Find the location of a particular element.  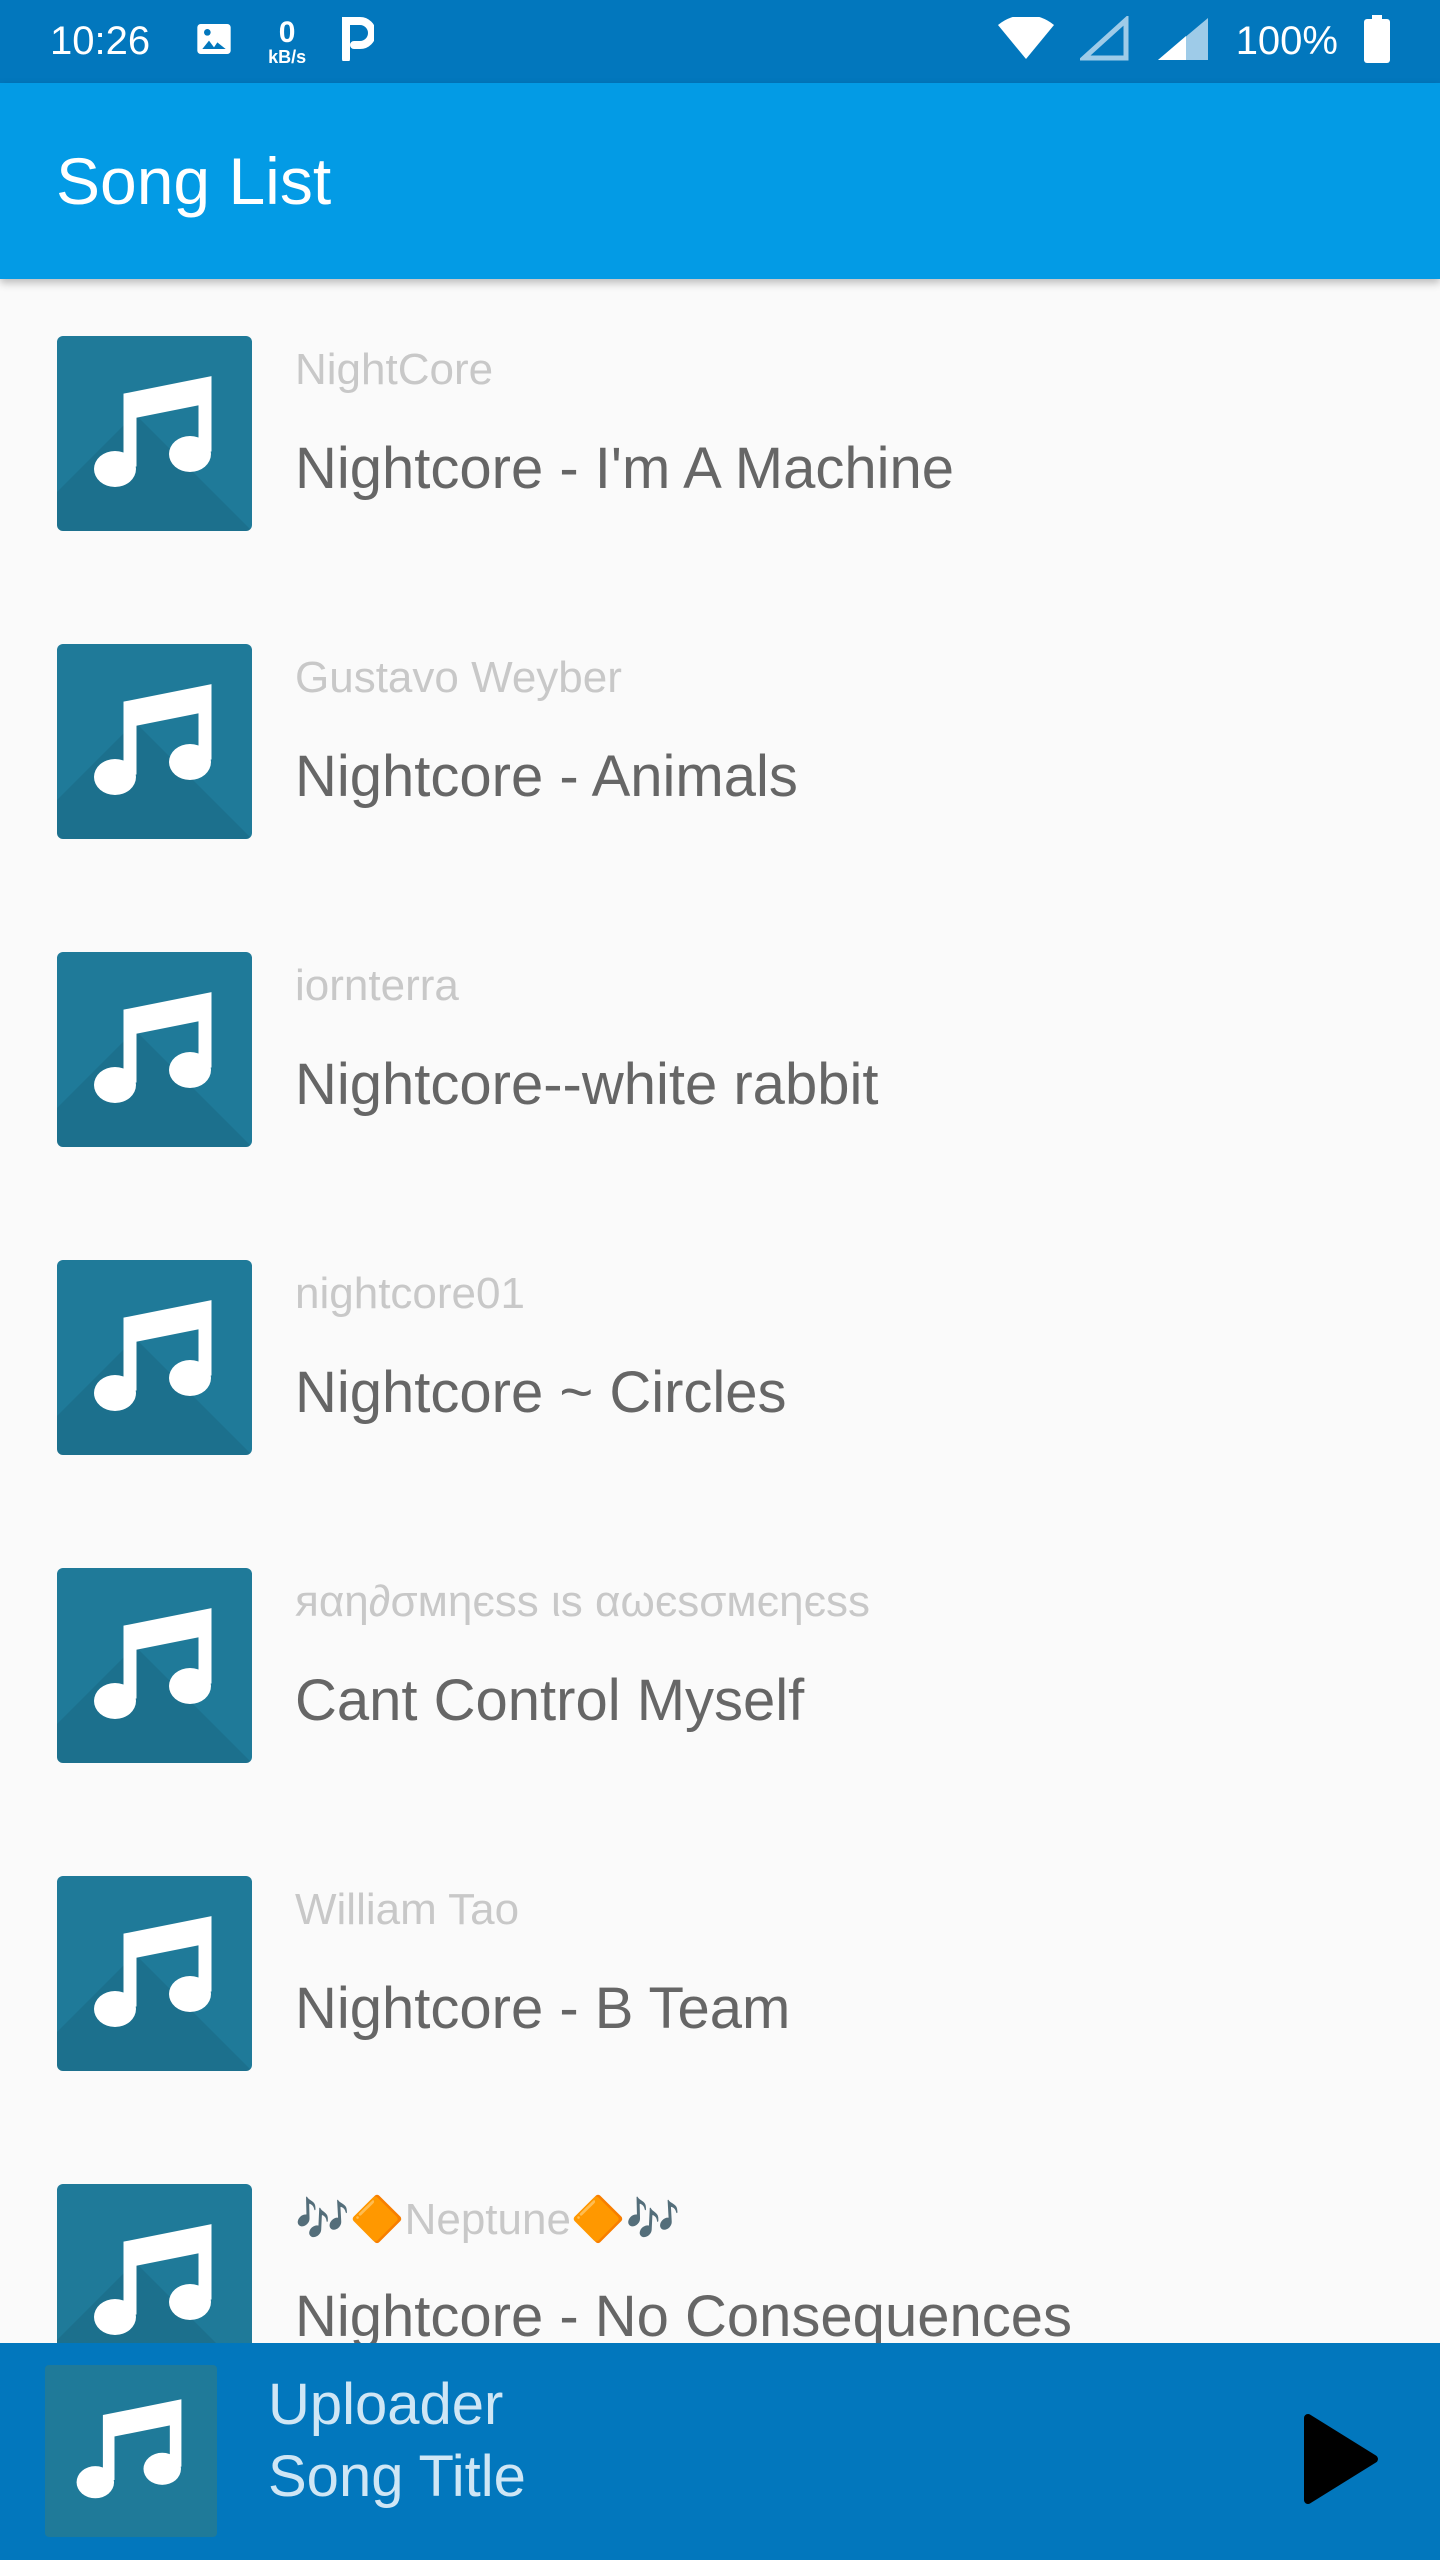

network-speed: 0 kB/s is located at coordinates (287, 41).